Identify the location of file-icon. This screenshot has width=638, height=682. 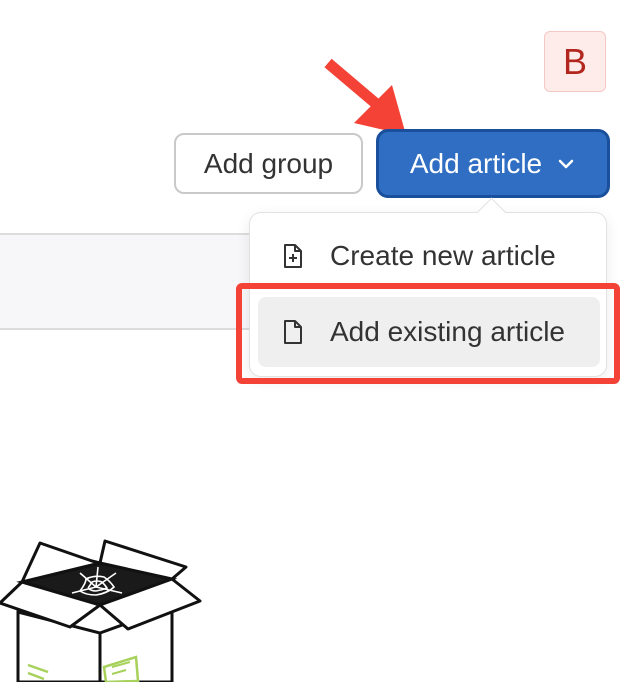
(293, 332).